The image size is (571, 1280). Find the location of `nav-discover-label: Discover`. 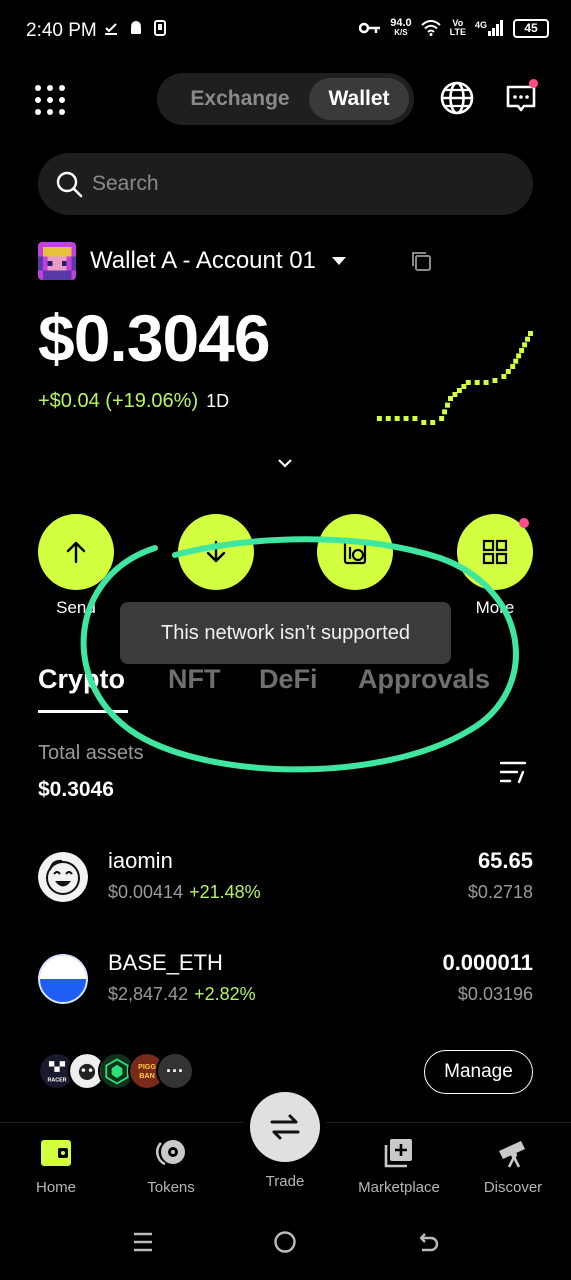

nav-discover-label: Discover is located at coordinates (513, 1187).